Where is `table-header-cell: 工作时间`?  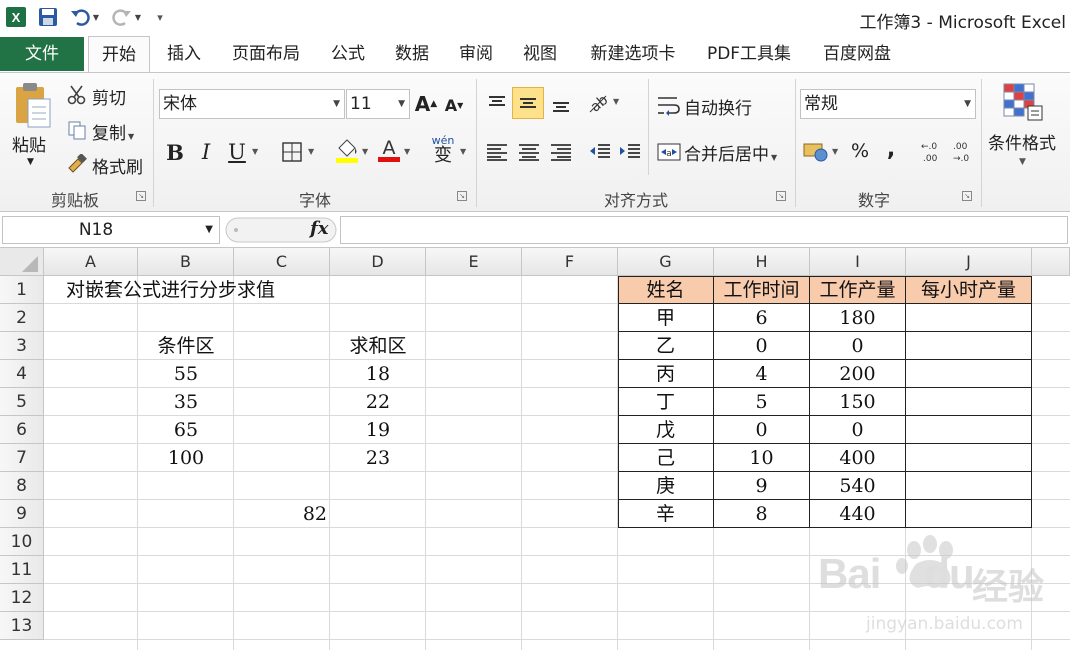 table-header-cell: 工作时间 is located at coordinates (762, 290).